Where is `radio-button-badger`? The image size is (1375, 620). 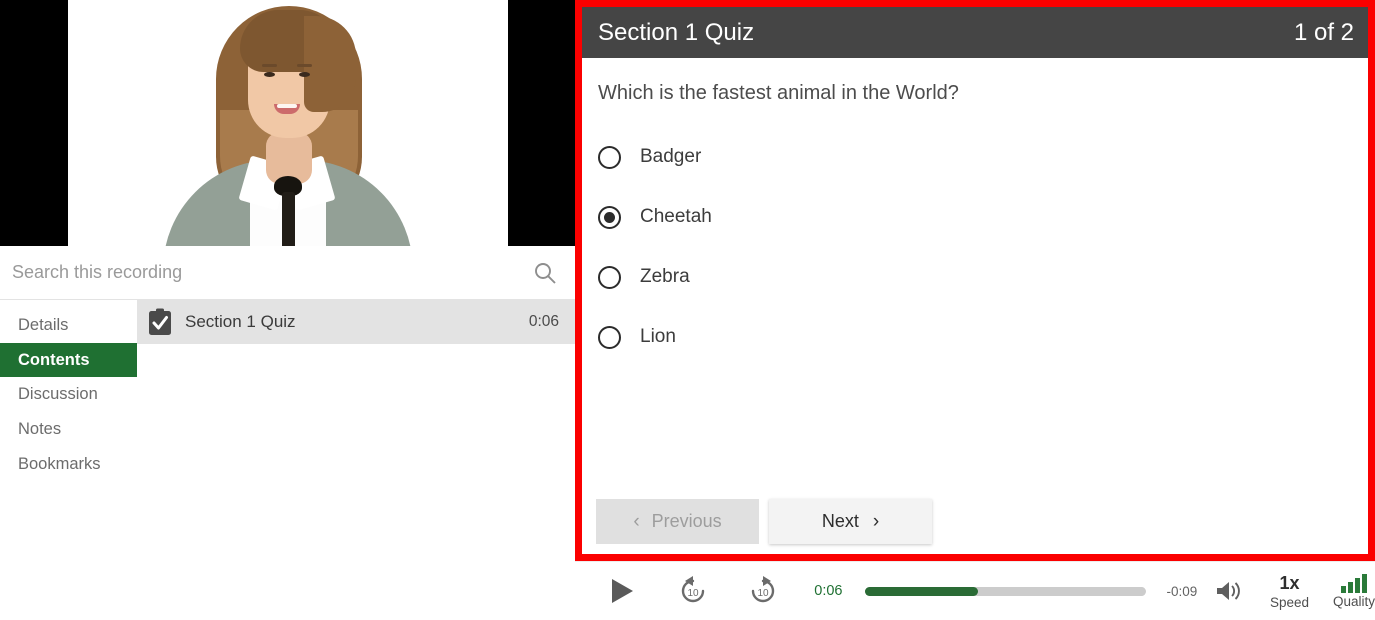 radio-button-badger is located at coordinates (609, 157).